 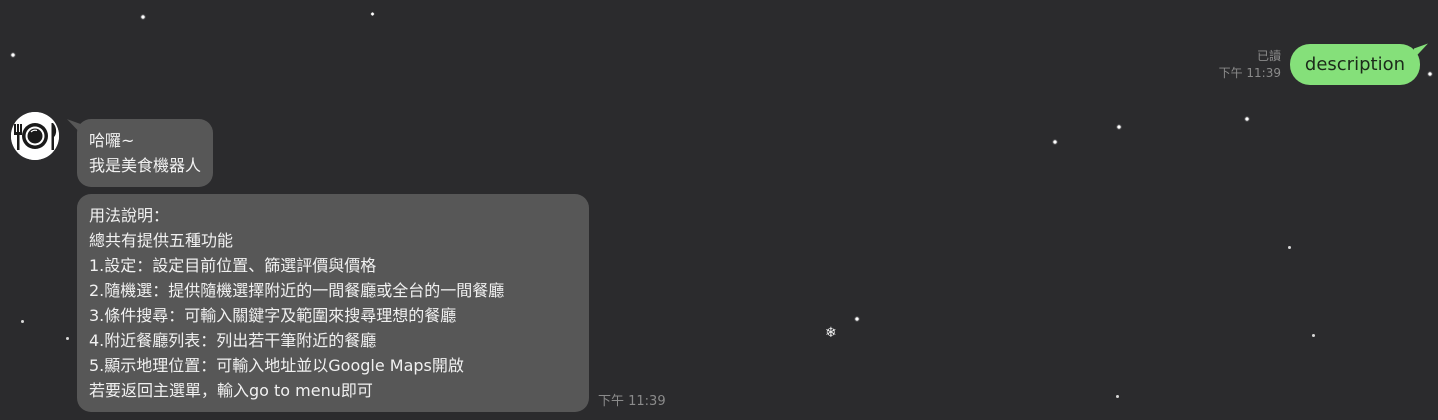 What do you see at coordinates (273, 315) in the screenshot?
I see `usage-line: 3.條件搜尋：可輸入關鍵字及範圍來搜尋理想的餐廳` at bounding box center [273, 315].